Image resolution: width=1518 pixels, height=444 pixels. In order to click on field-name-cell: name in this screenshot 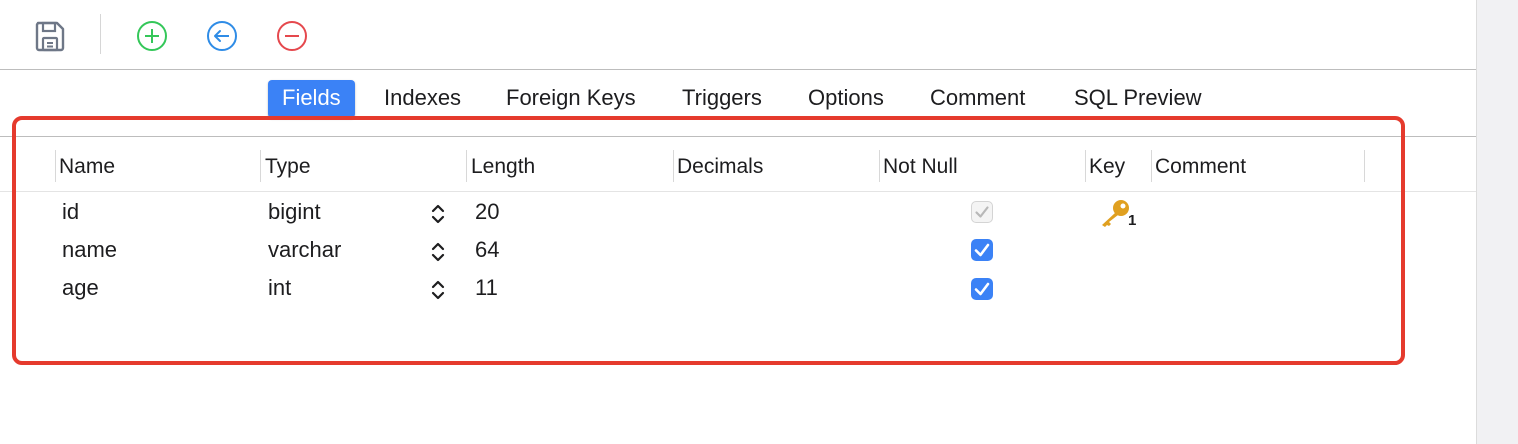, I will do `click(89, 250)`.